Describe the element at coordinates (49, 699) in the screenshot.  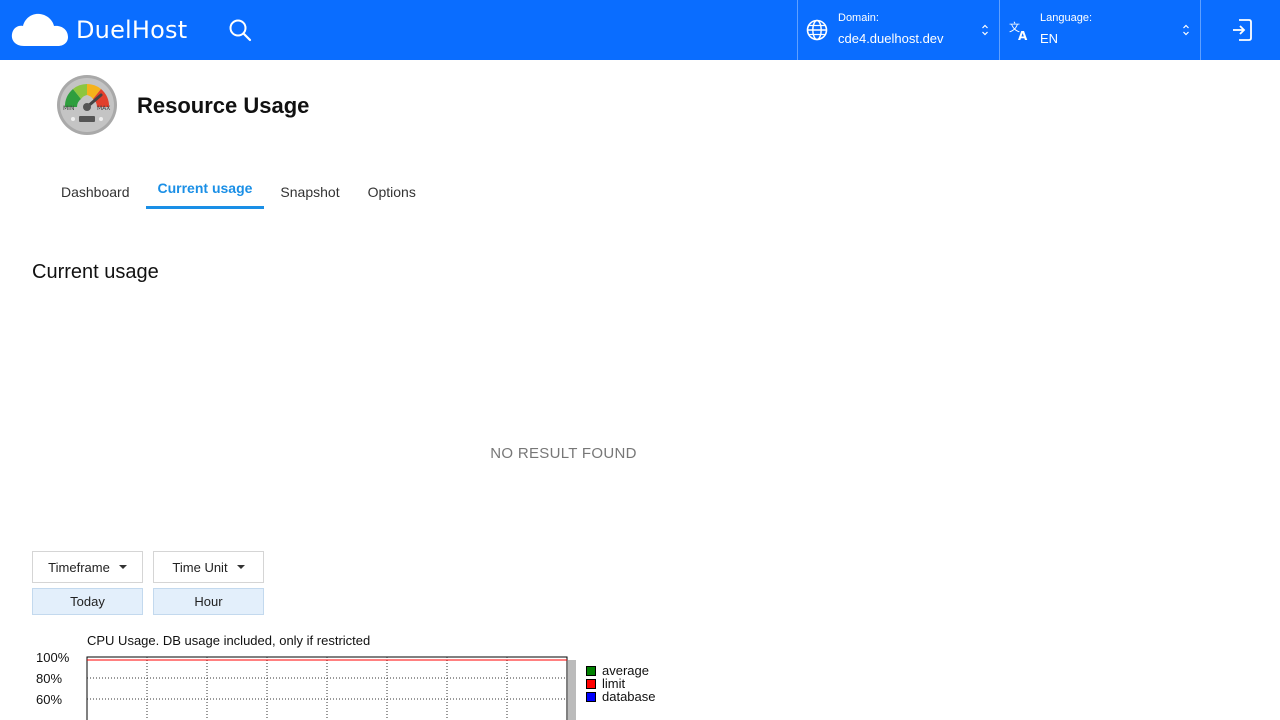
I see `y-tick-label: 60%` at that location.